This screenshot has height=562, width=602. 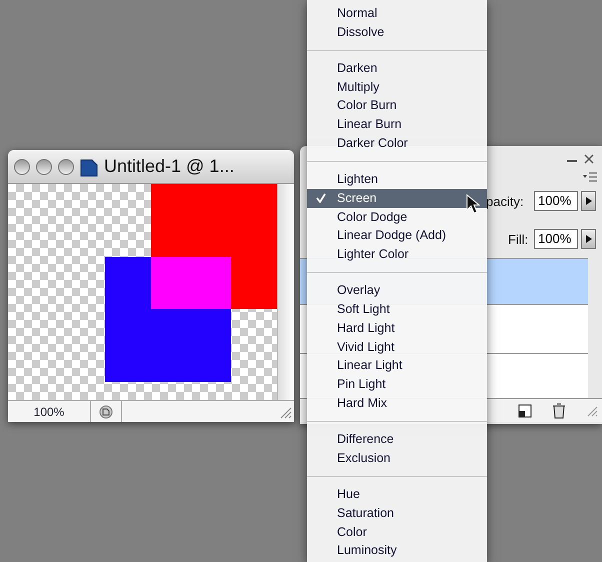 I want to click on close-button, so click(x=22, y=166).